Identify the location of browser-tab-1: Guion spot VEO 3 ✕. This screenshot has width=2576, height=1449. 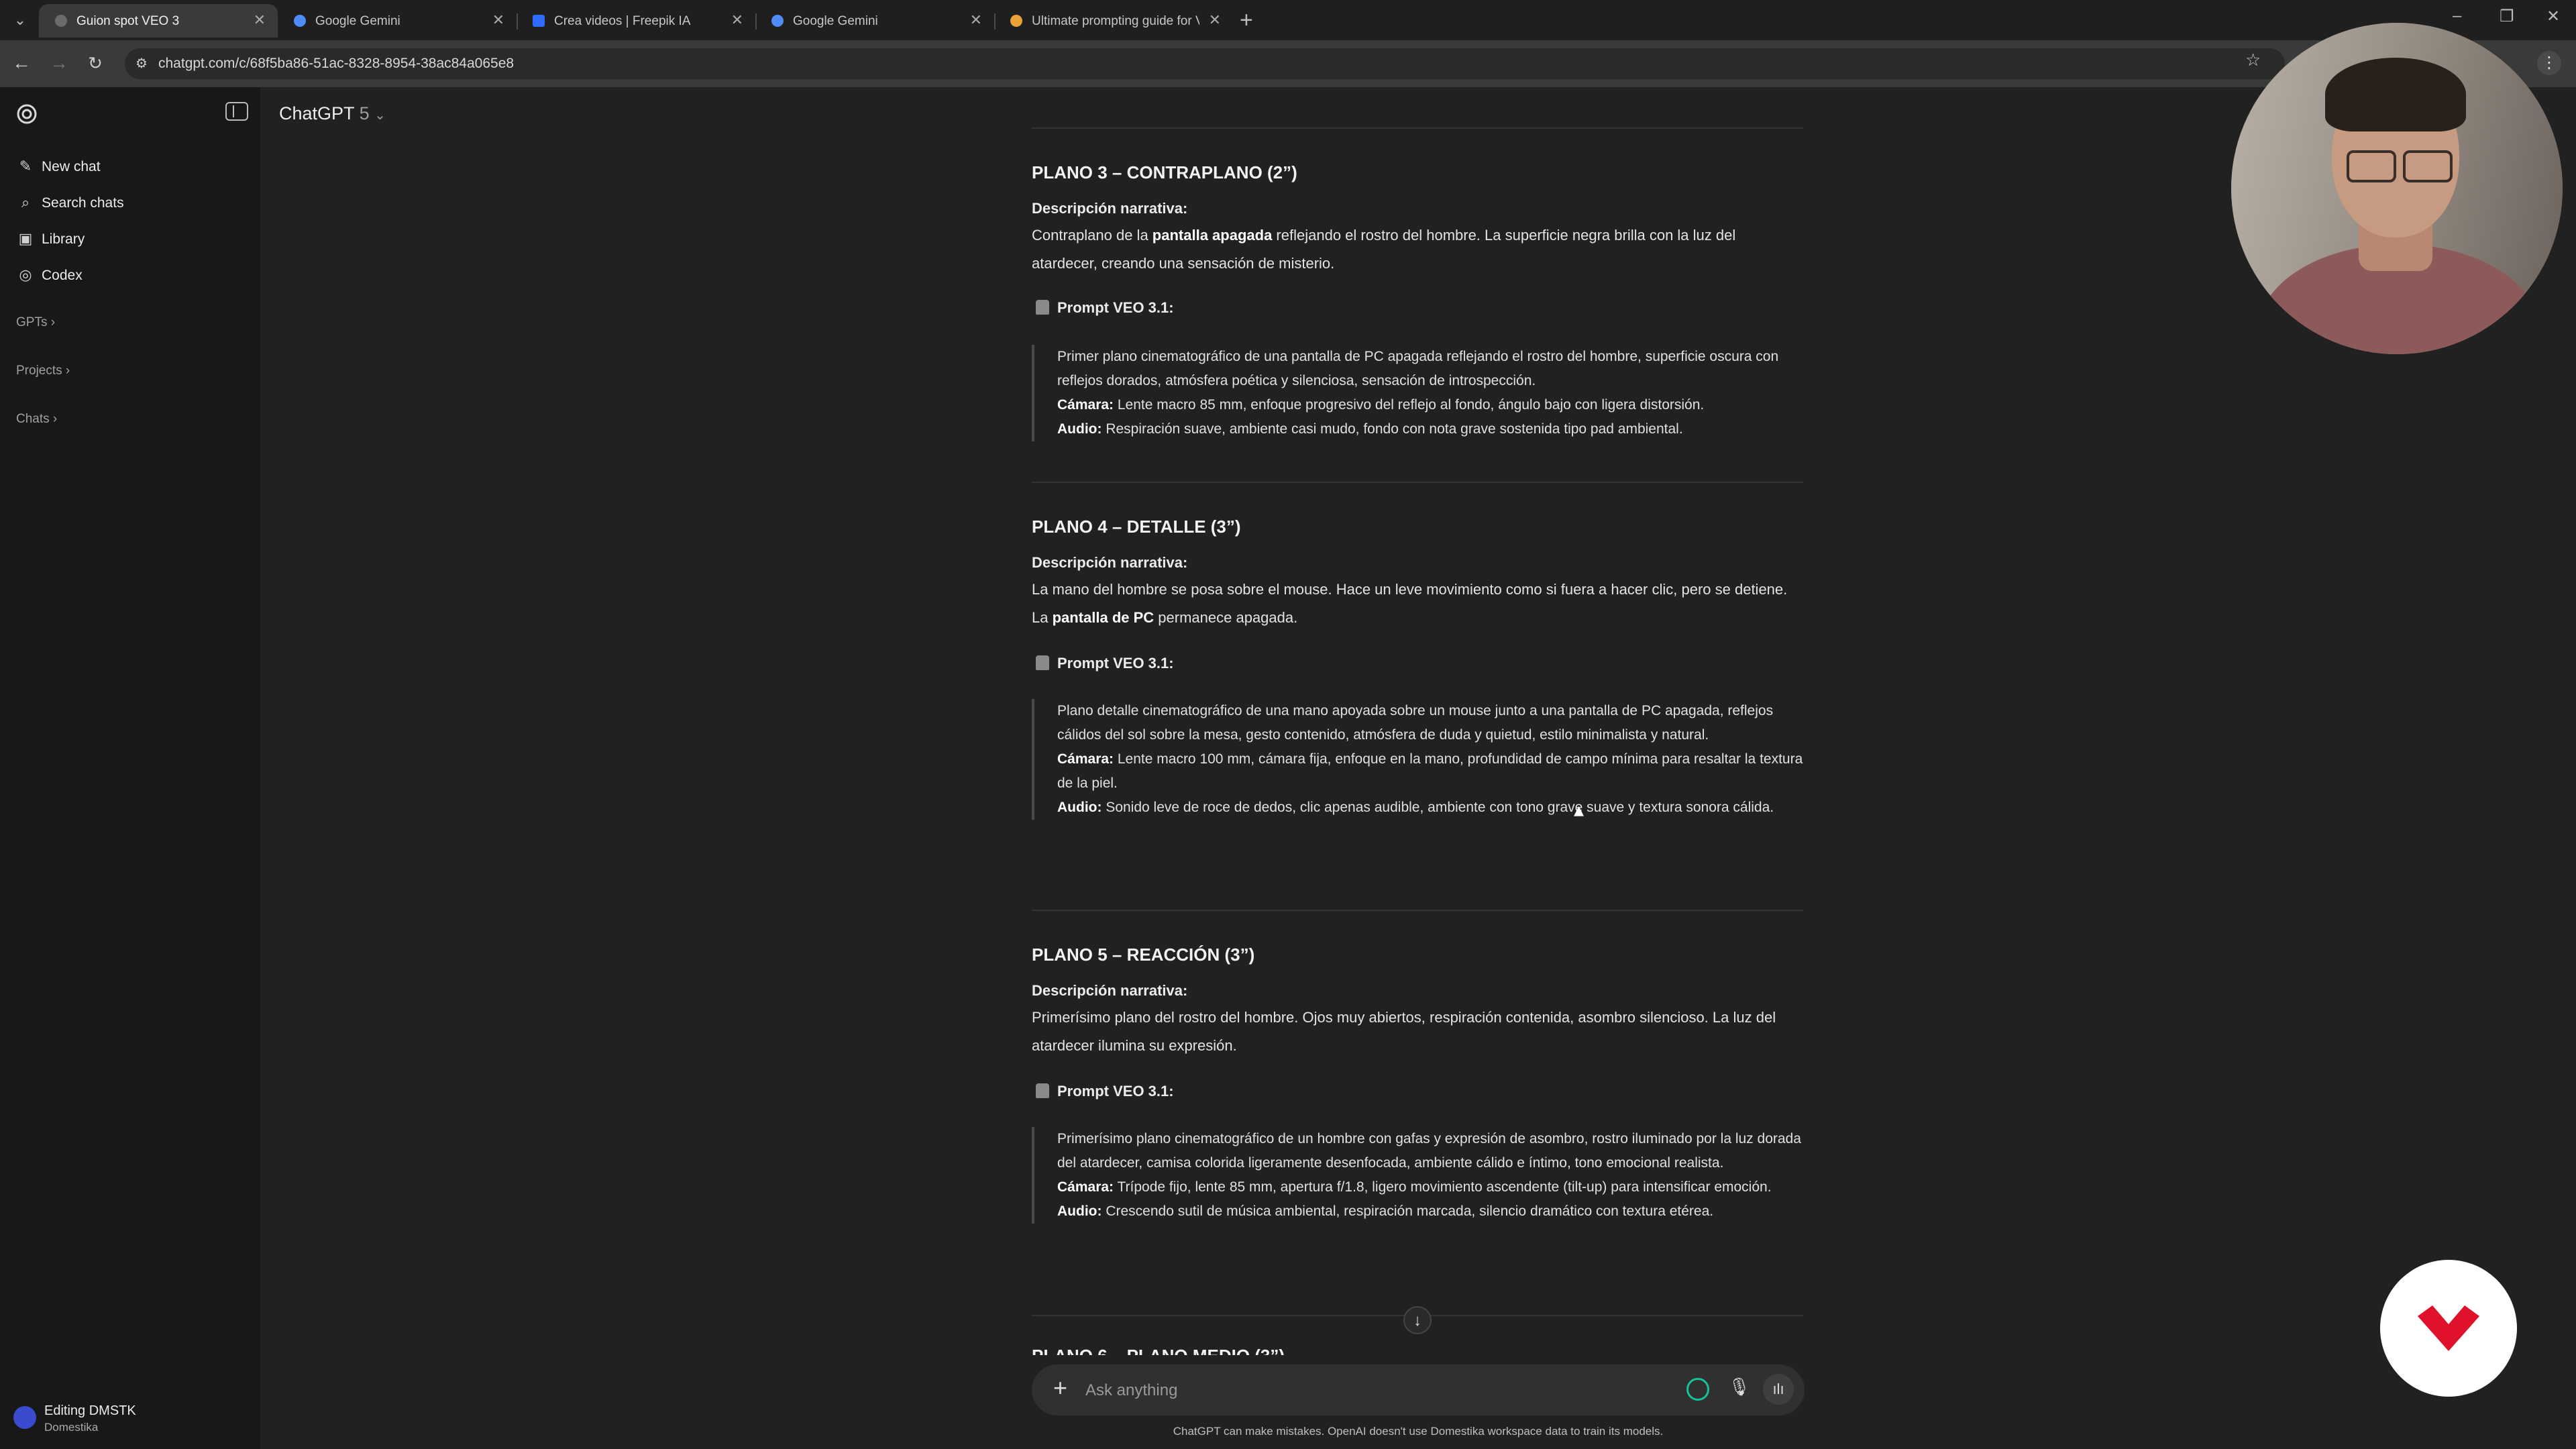
(158, 21).